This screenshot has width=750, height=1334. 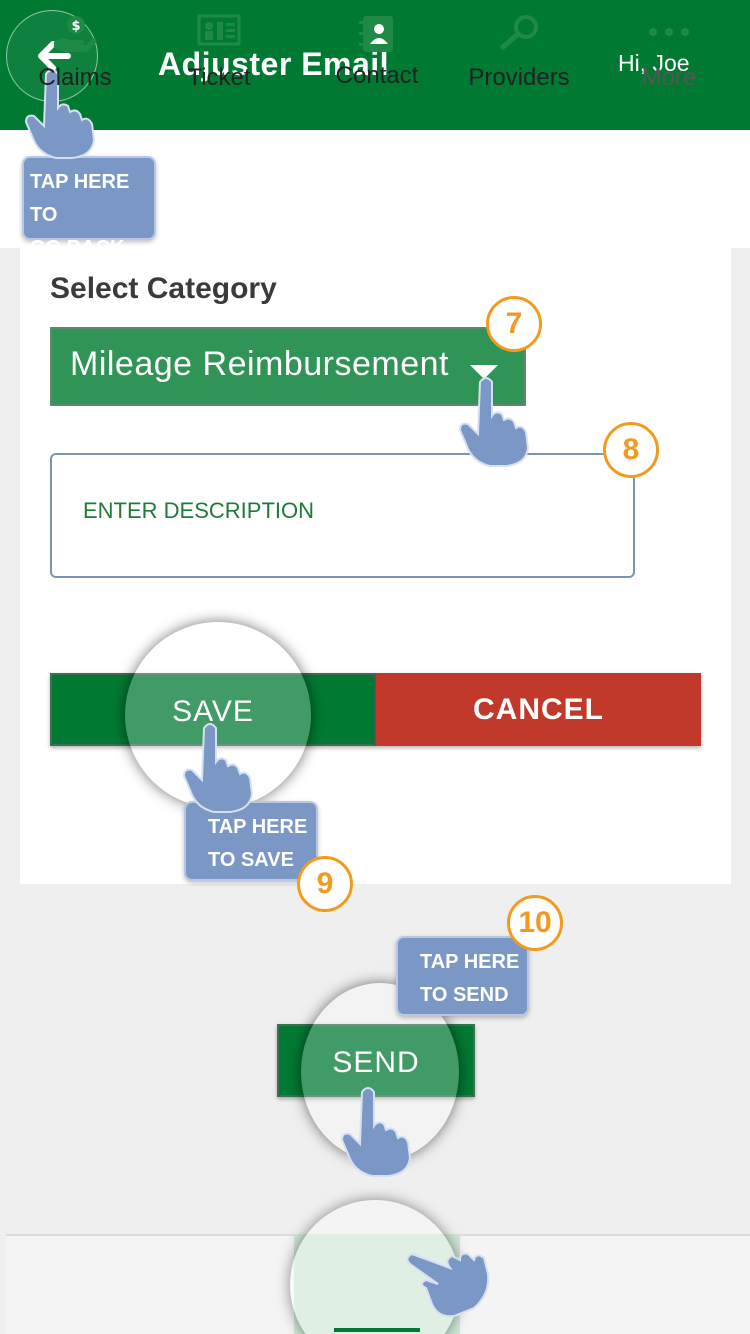 I want to click on hand-money-icon: $, so click(x=75, y=34).